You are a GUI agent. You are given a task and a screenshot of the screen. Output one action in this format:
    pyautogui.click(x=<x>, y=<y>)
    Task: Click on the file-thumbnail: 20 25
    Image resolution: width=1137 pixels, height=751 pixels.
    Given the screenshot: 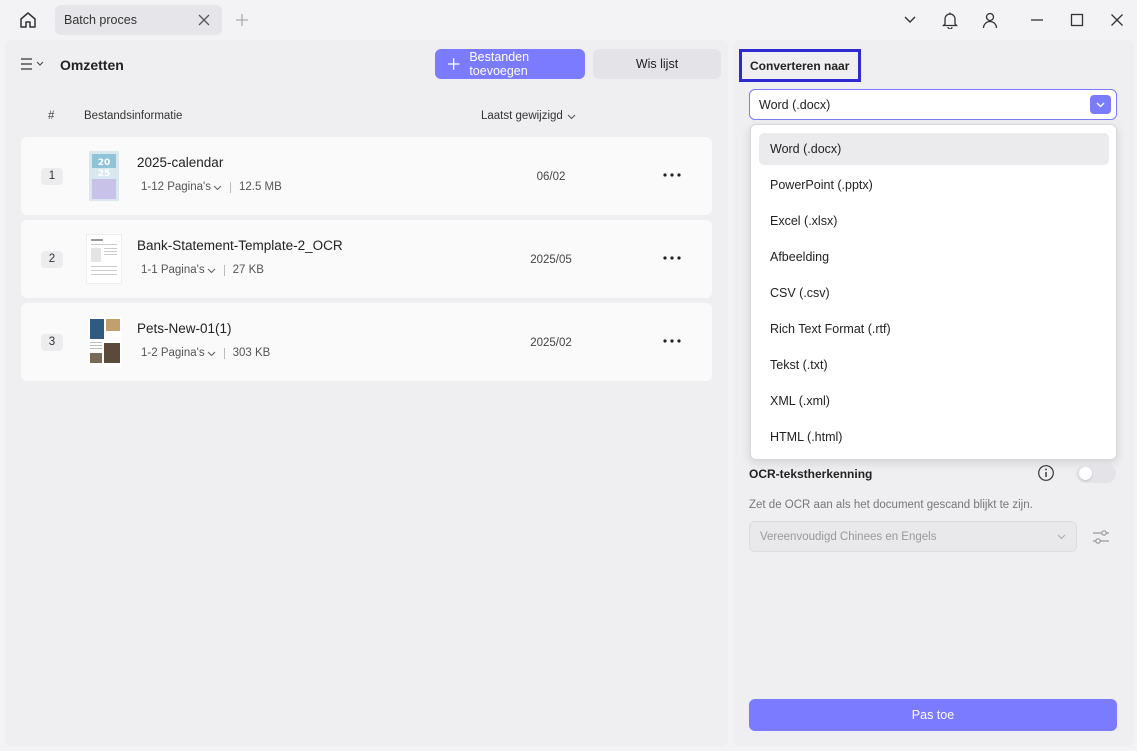 What is the action you would take?
    pyautogui.click(x=104, y=176)
    